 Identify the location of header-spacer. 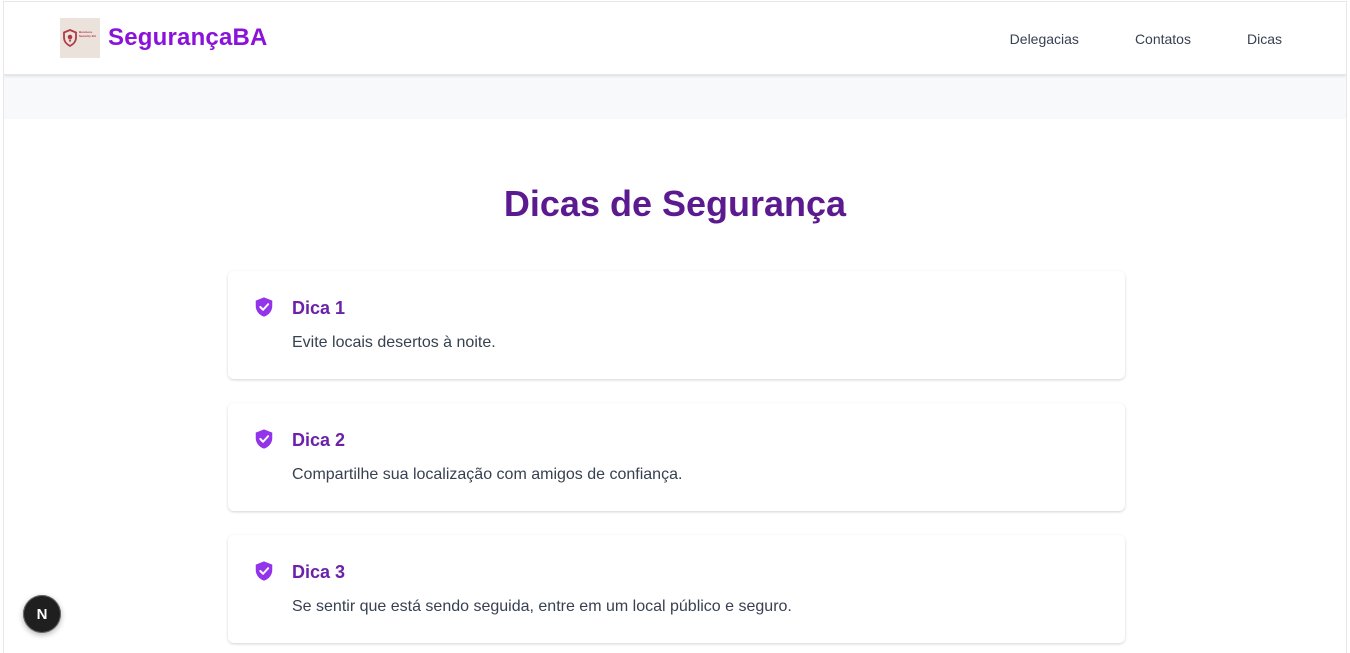
(675, 97).